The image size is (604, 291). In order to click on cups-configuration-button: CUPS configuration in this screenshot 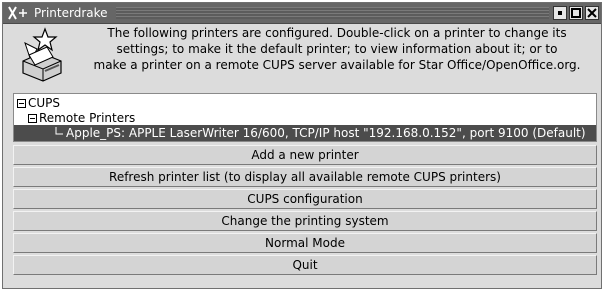, I will do `click(305, 199)`.